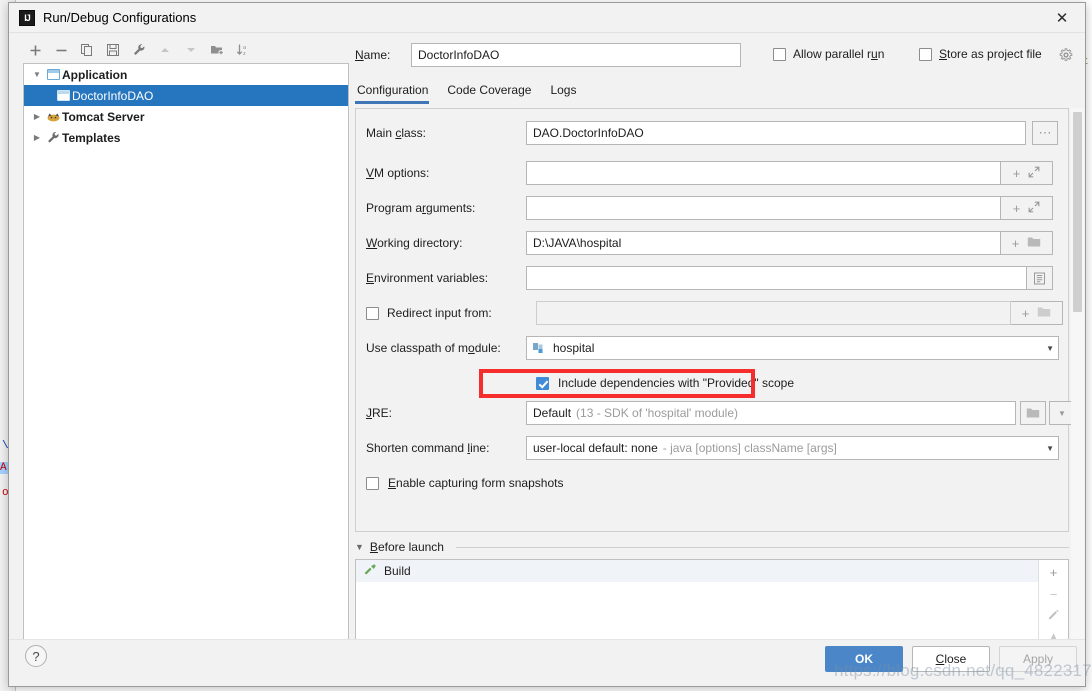 Image resolution: width=1092 pixels, height=691 pixels. Describe the element at coordinates (91, 137) in the screenshot. I see `tree-item-label: Templates` at that location.